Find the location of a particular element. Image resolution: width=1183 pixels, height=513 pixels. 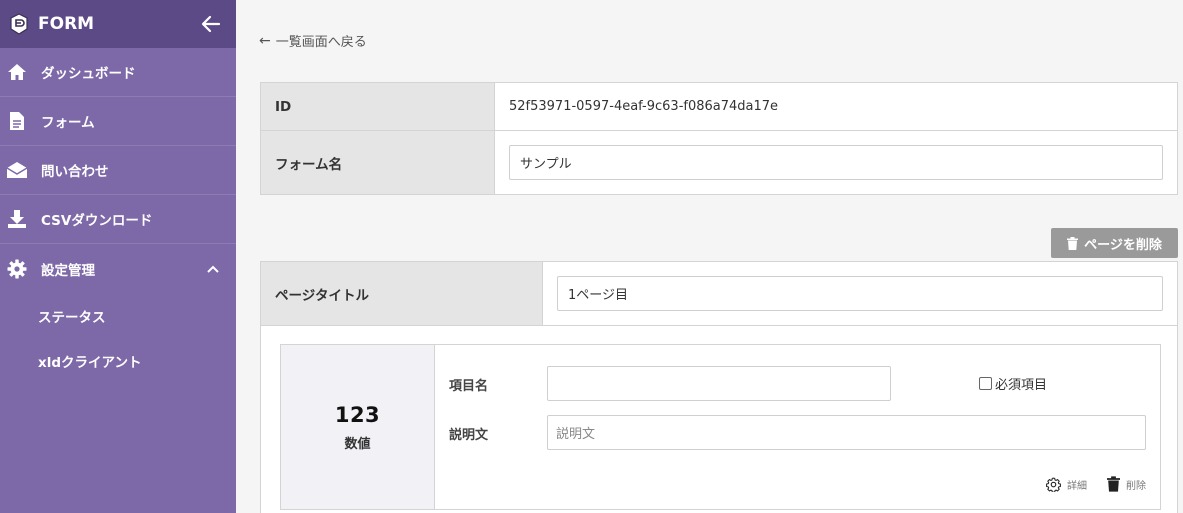

form-name-row: フォーム名 サンプル is located at coordinates (719, 162).